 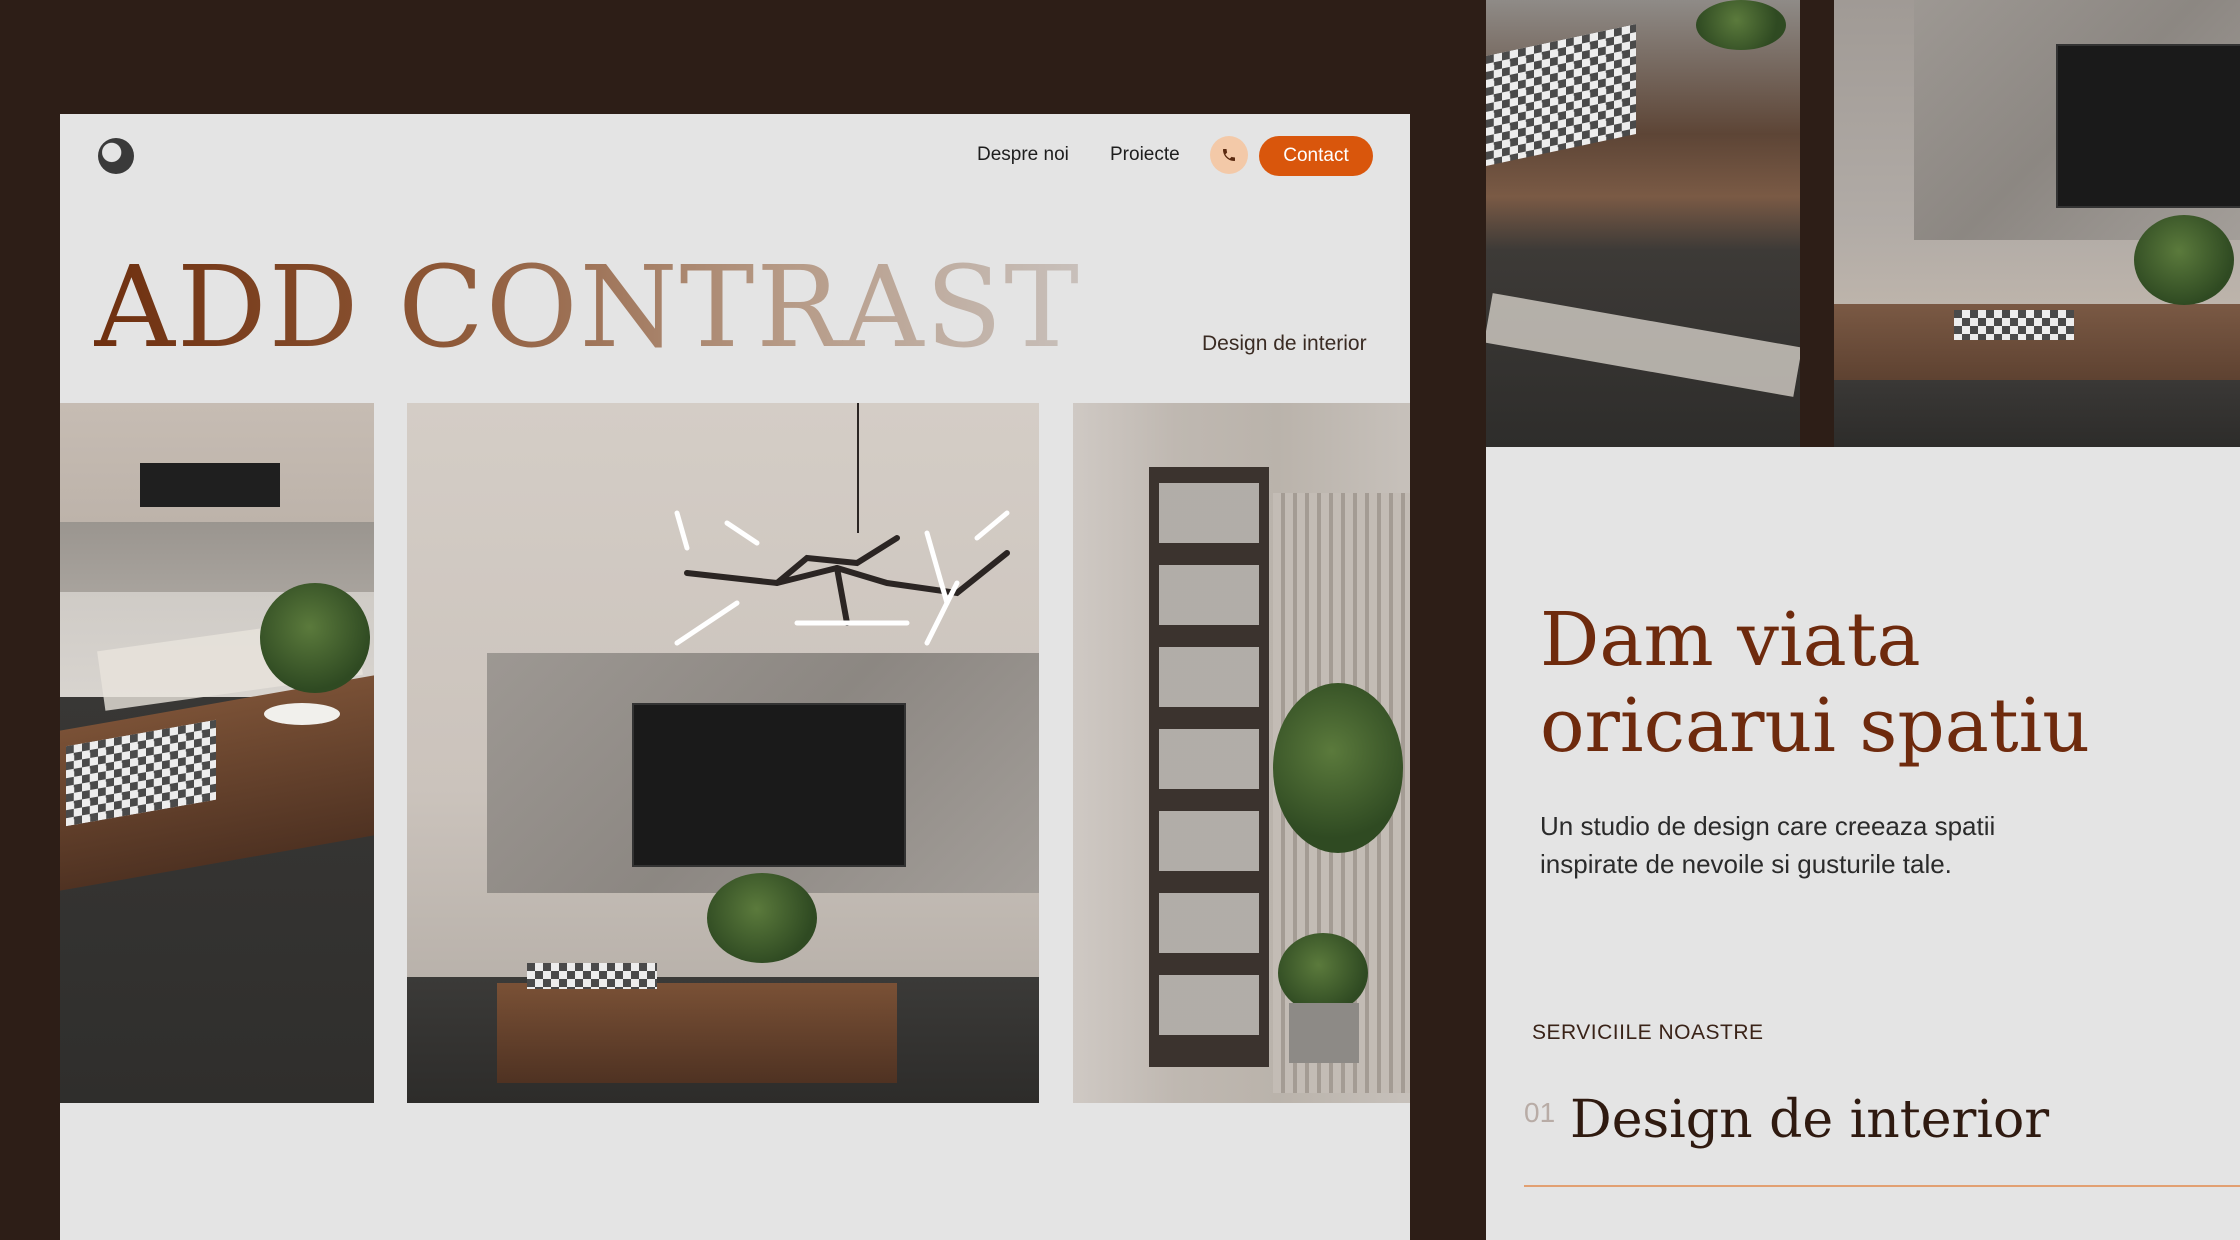 What do you see at coordinates (587, 308) in the screenshot?
I see `hero-title: ADD CONTRAST` at bounding box center [587, 308].